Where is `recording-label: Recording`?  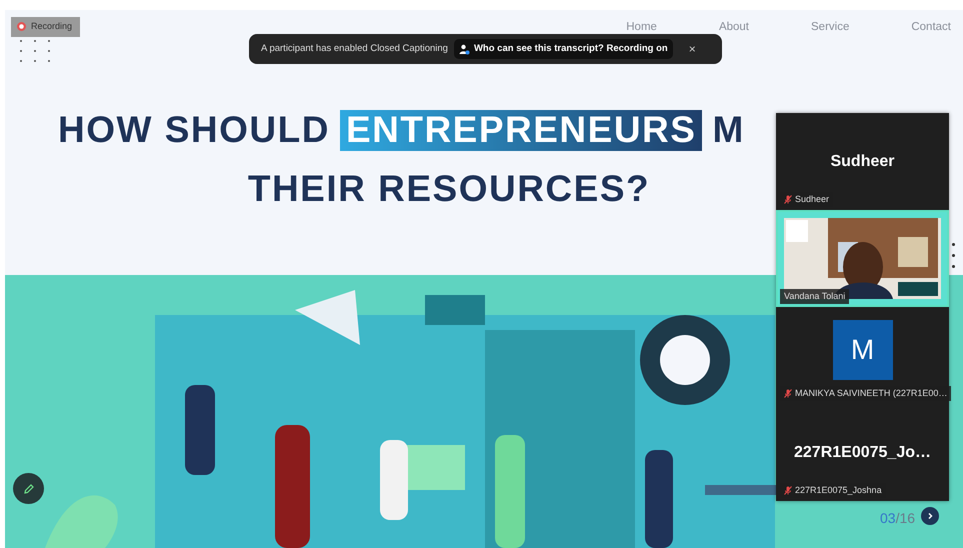
recording-label: Recording is located at coordinates (51, 26).